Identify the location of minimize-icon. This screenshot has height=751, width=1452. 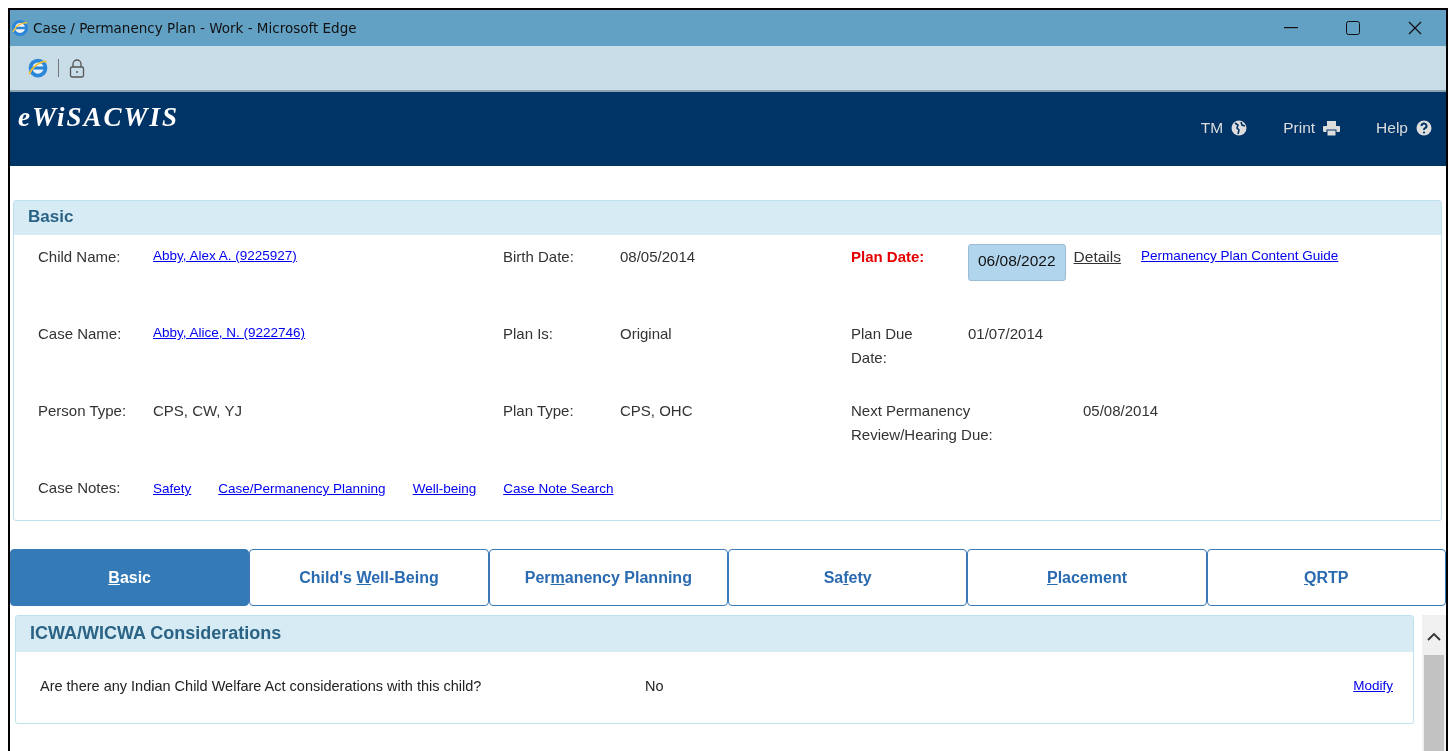
(1291, 28).